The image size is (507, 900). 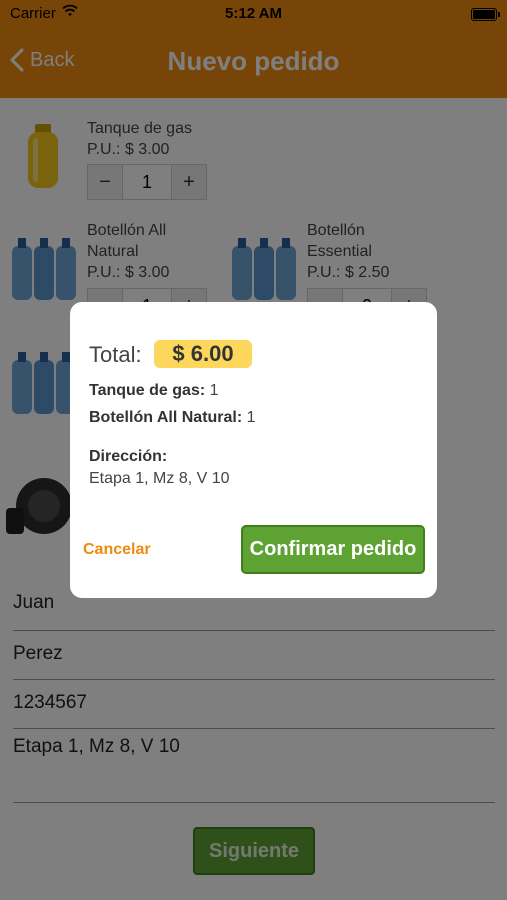 I want to click on address-label: Dirección:, so click(x=128, y=457).